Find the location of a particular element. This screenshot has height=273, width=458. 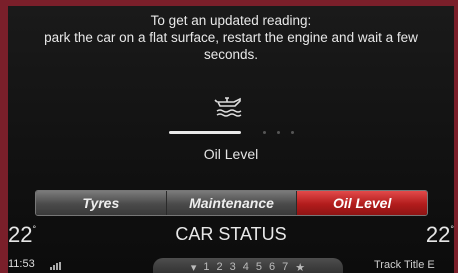

preset-item: 4 is located at coordinates (246, 267).